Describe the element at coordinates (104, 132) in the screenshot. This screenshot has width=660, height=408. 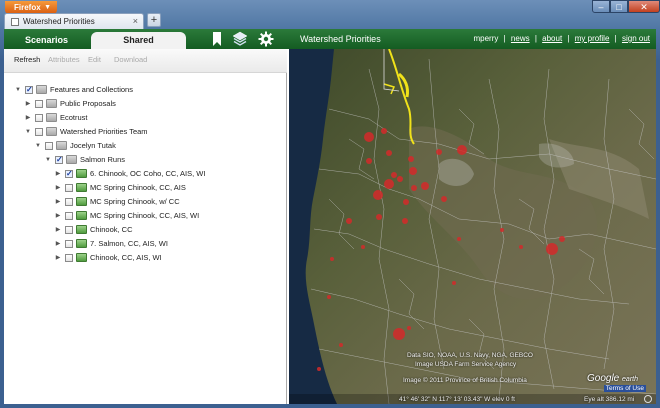
I see `tree-item-label: Watershed Priorities Team` at that location.